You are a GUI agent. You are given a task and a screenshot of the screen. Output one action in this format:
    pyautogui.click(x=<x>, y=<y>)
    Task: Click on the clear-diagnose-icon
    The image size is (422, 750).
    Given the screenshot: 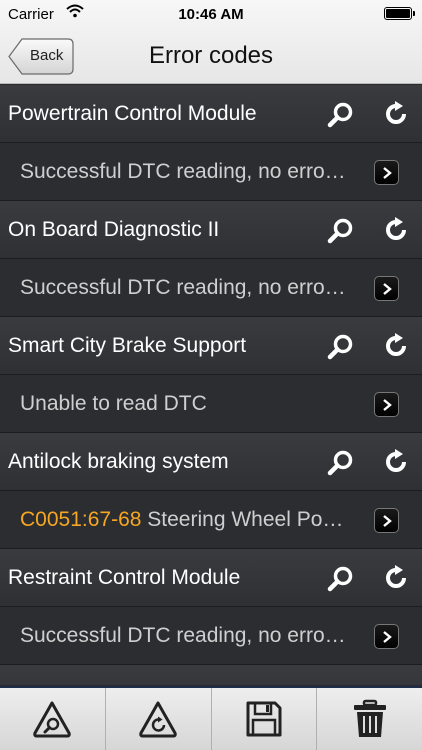 What is the action you would take?
    pyautogui.click(x=158, y=719)
    